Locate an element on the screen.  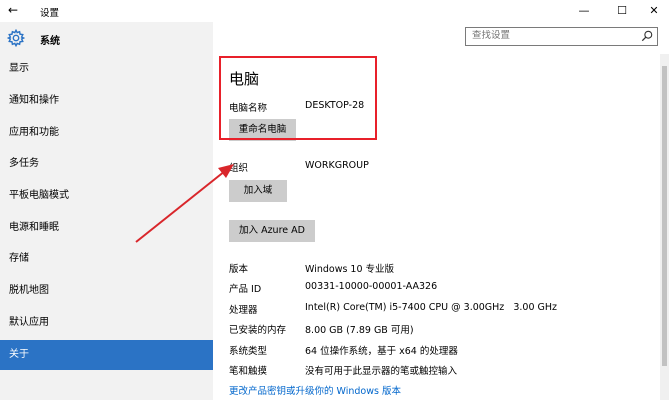
gear-icon is located at coordinates (16, 38).